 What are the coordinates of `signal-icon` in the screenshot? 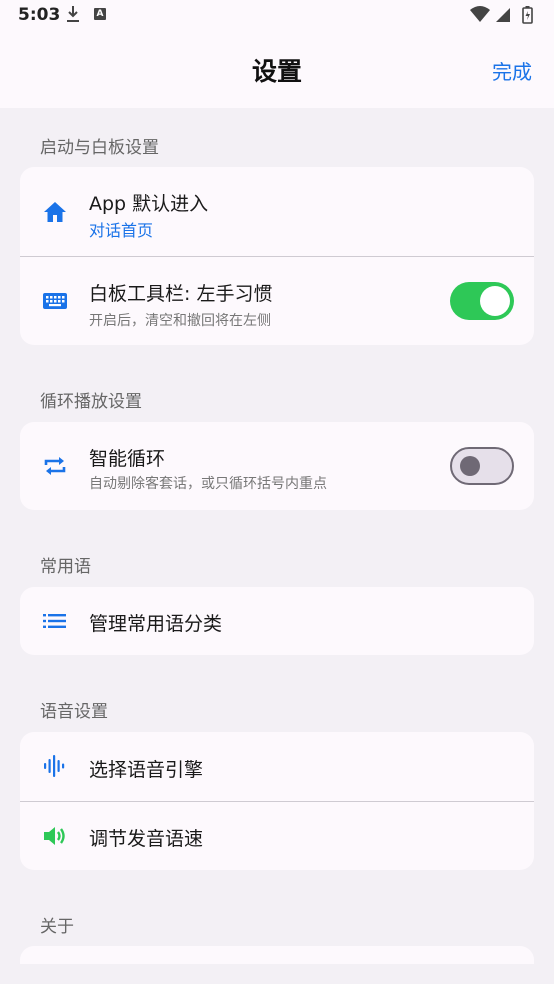 It's located at (503, 15).